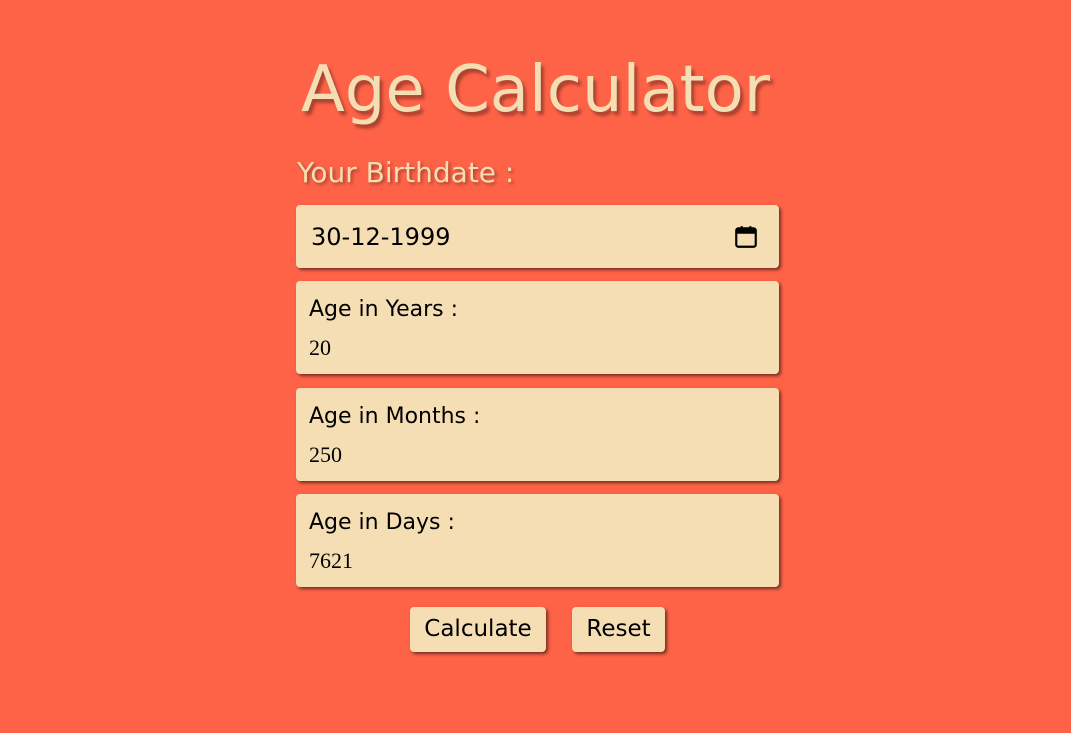  Describe the element at coordinates (537, 434) in the screenshot. I see `age-months-card: Age in Months : 250` at that location.